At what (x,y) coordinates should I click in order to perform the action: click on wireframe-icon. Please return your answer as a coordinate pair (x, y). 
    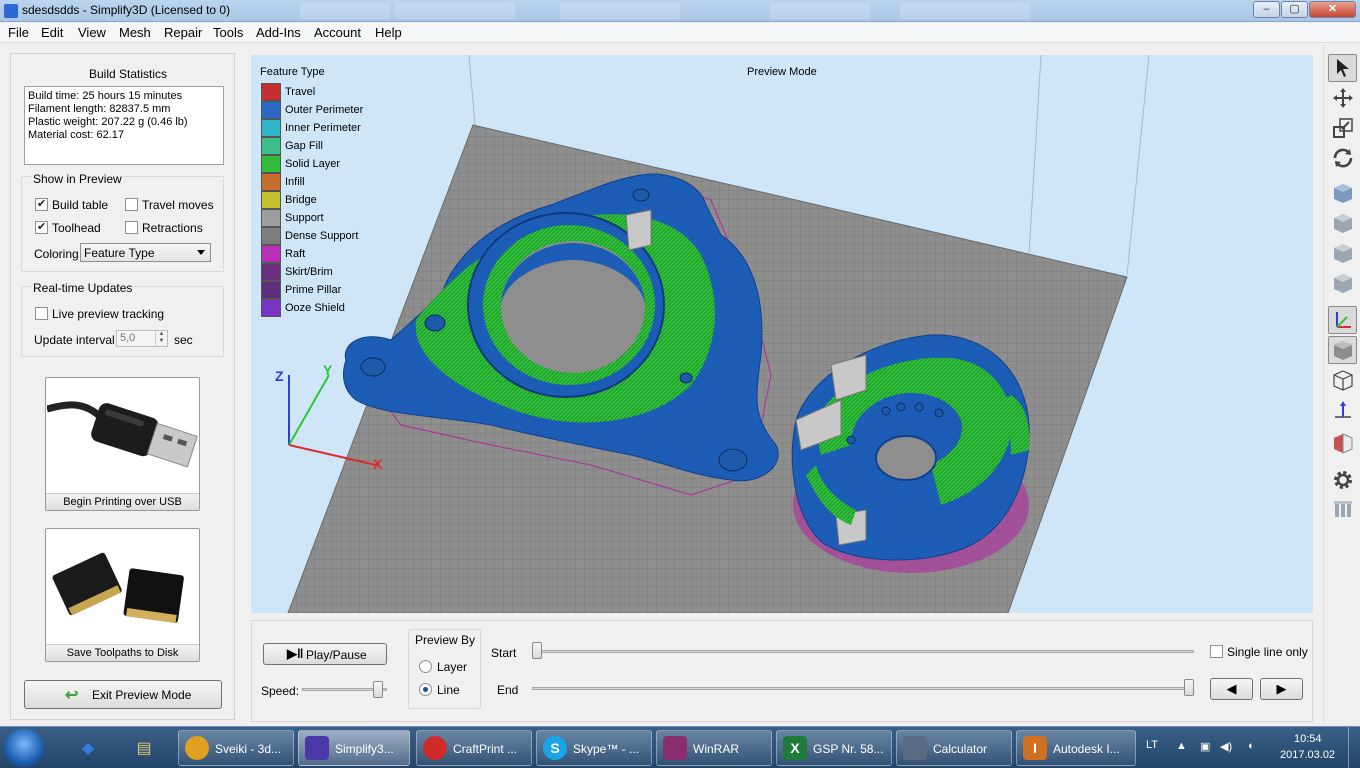
    Looking at the image, I should click on (1342, 380).